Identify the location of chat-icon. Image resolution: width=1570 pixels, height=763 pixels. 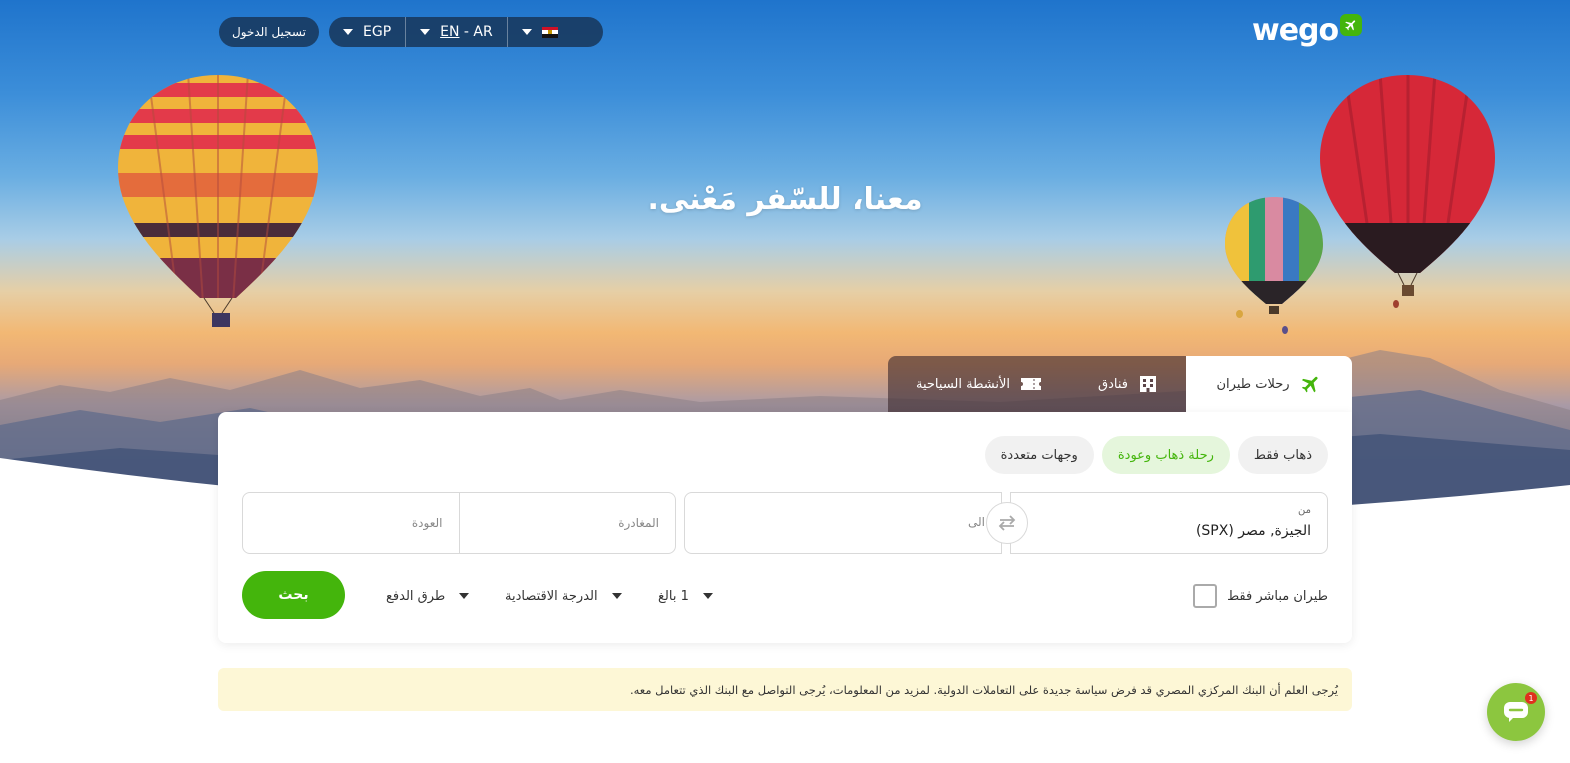
(1516, 712).